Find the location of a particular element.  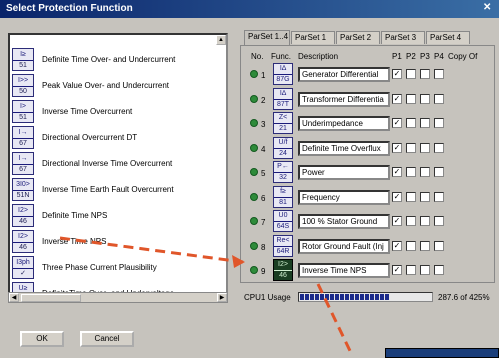

function-symbol-icon: Z< 21 is located at coordinates (283, 123).